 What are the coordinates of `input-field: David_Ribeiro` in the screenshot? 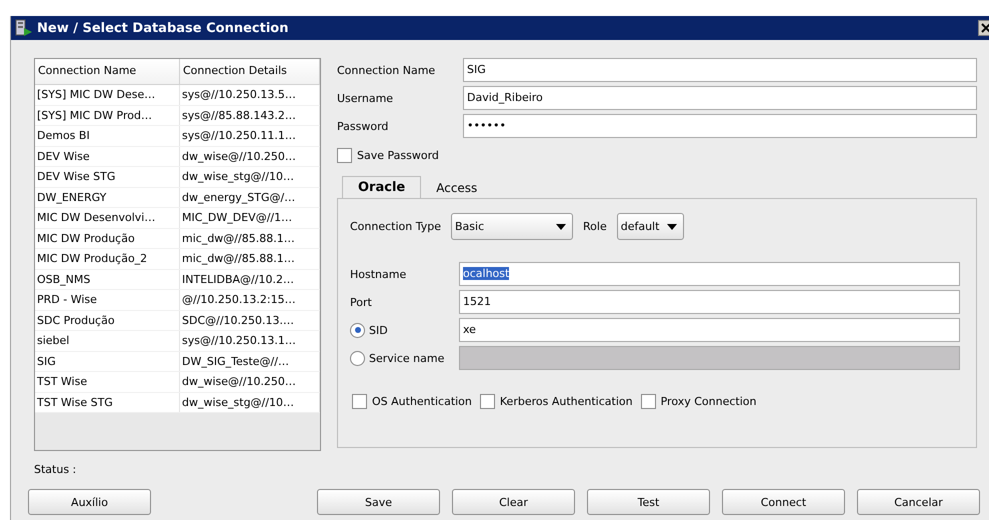 It's located at (720, 98).